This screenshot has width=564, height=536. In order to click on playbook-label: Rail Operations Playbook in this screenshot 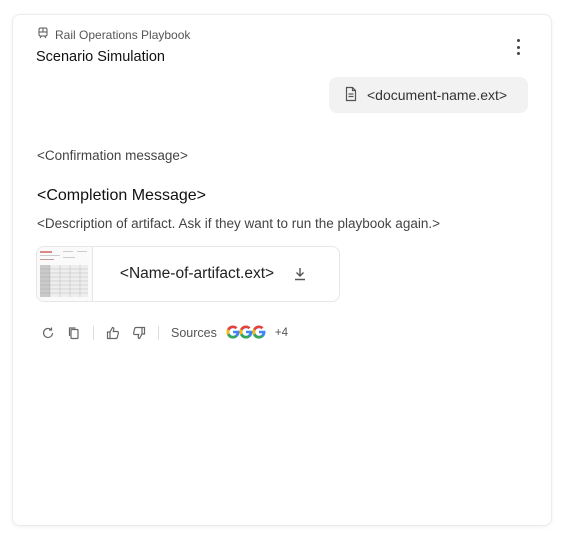, I will do `click(123, 34)`.